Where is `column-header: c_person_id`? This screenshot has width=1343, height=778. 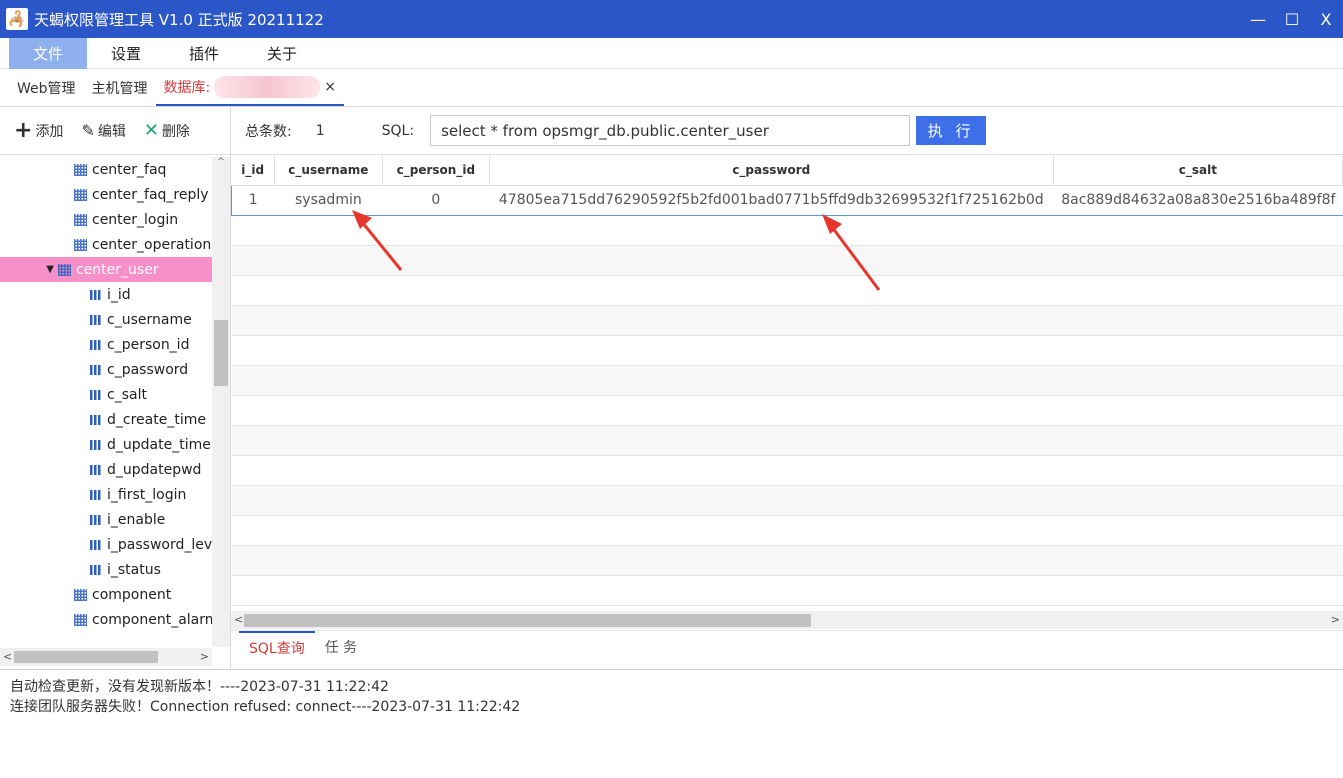
column-header: c_person_id is located at coordinates (436, 171).